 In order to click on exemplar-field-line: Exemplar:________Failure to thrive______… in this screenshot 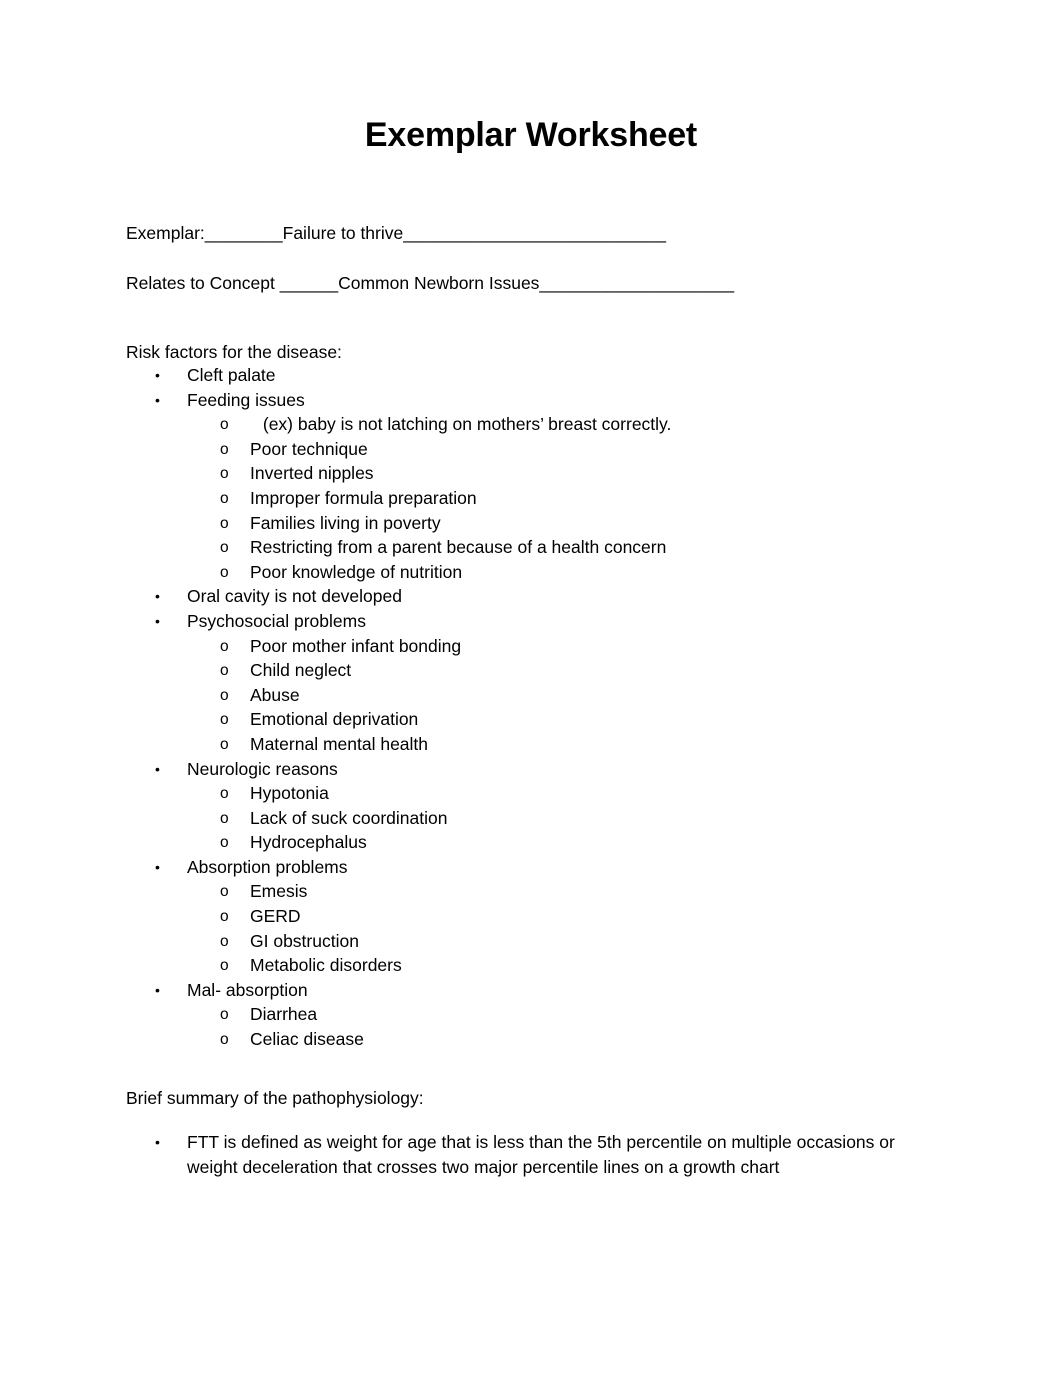, I will do `click(396, 233)`.